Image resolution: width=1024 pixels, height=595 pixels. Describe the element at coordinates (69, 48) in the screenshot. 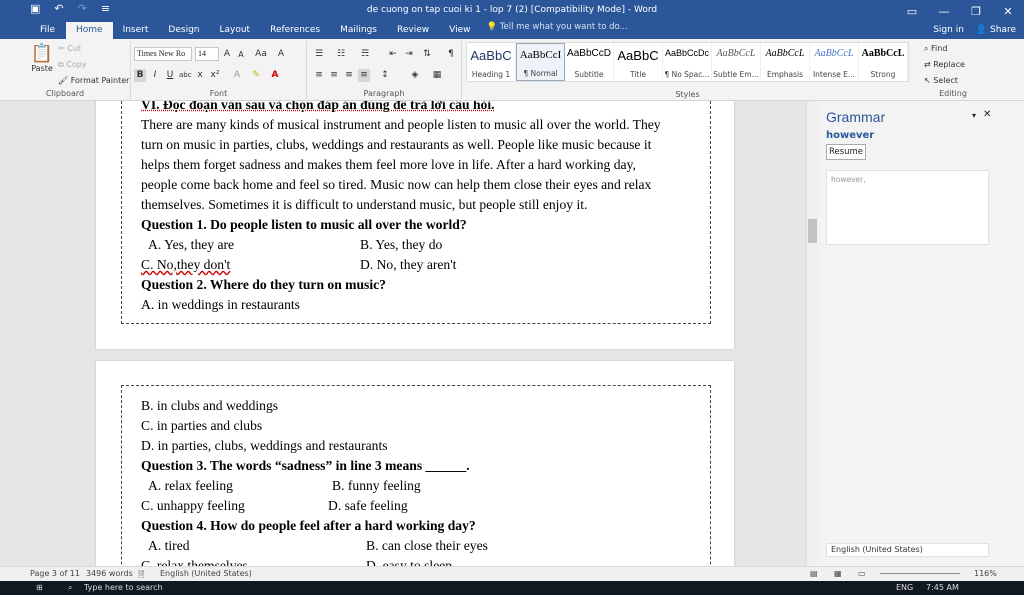

I see `cut-button: ✂ Cut` at that location.